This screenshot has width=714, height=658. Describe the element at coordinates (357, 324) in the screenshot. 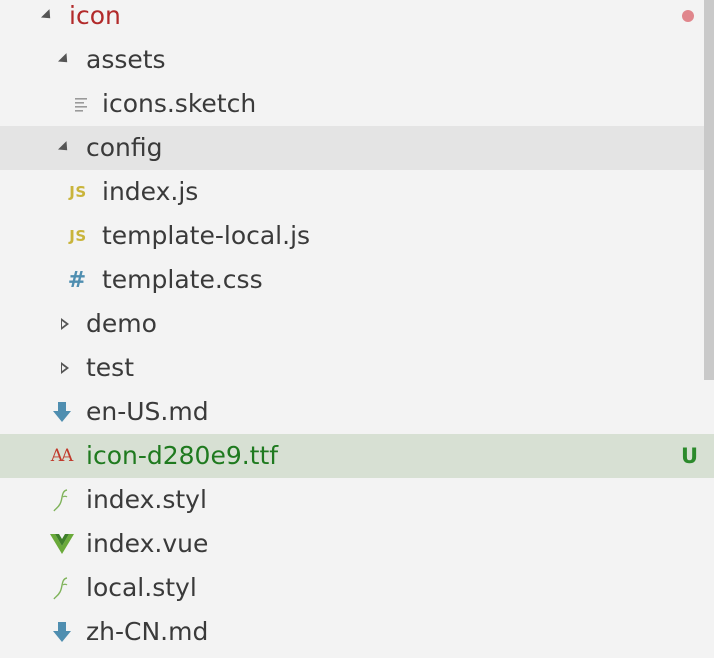

I see `tree-row-demo-folder: demo` at that location.